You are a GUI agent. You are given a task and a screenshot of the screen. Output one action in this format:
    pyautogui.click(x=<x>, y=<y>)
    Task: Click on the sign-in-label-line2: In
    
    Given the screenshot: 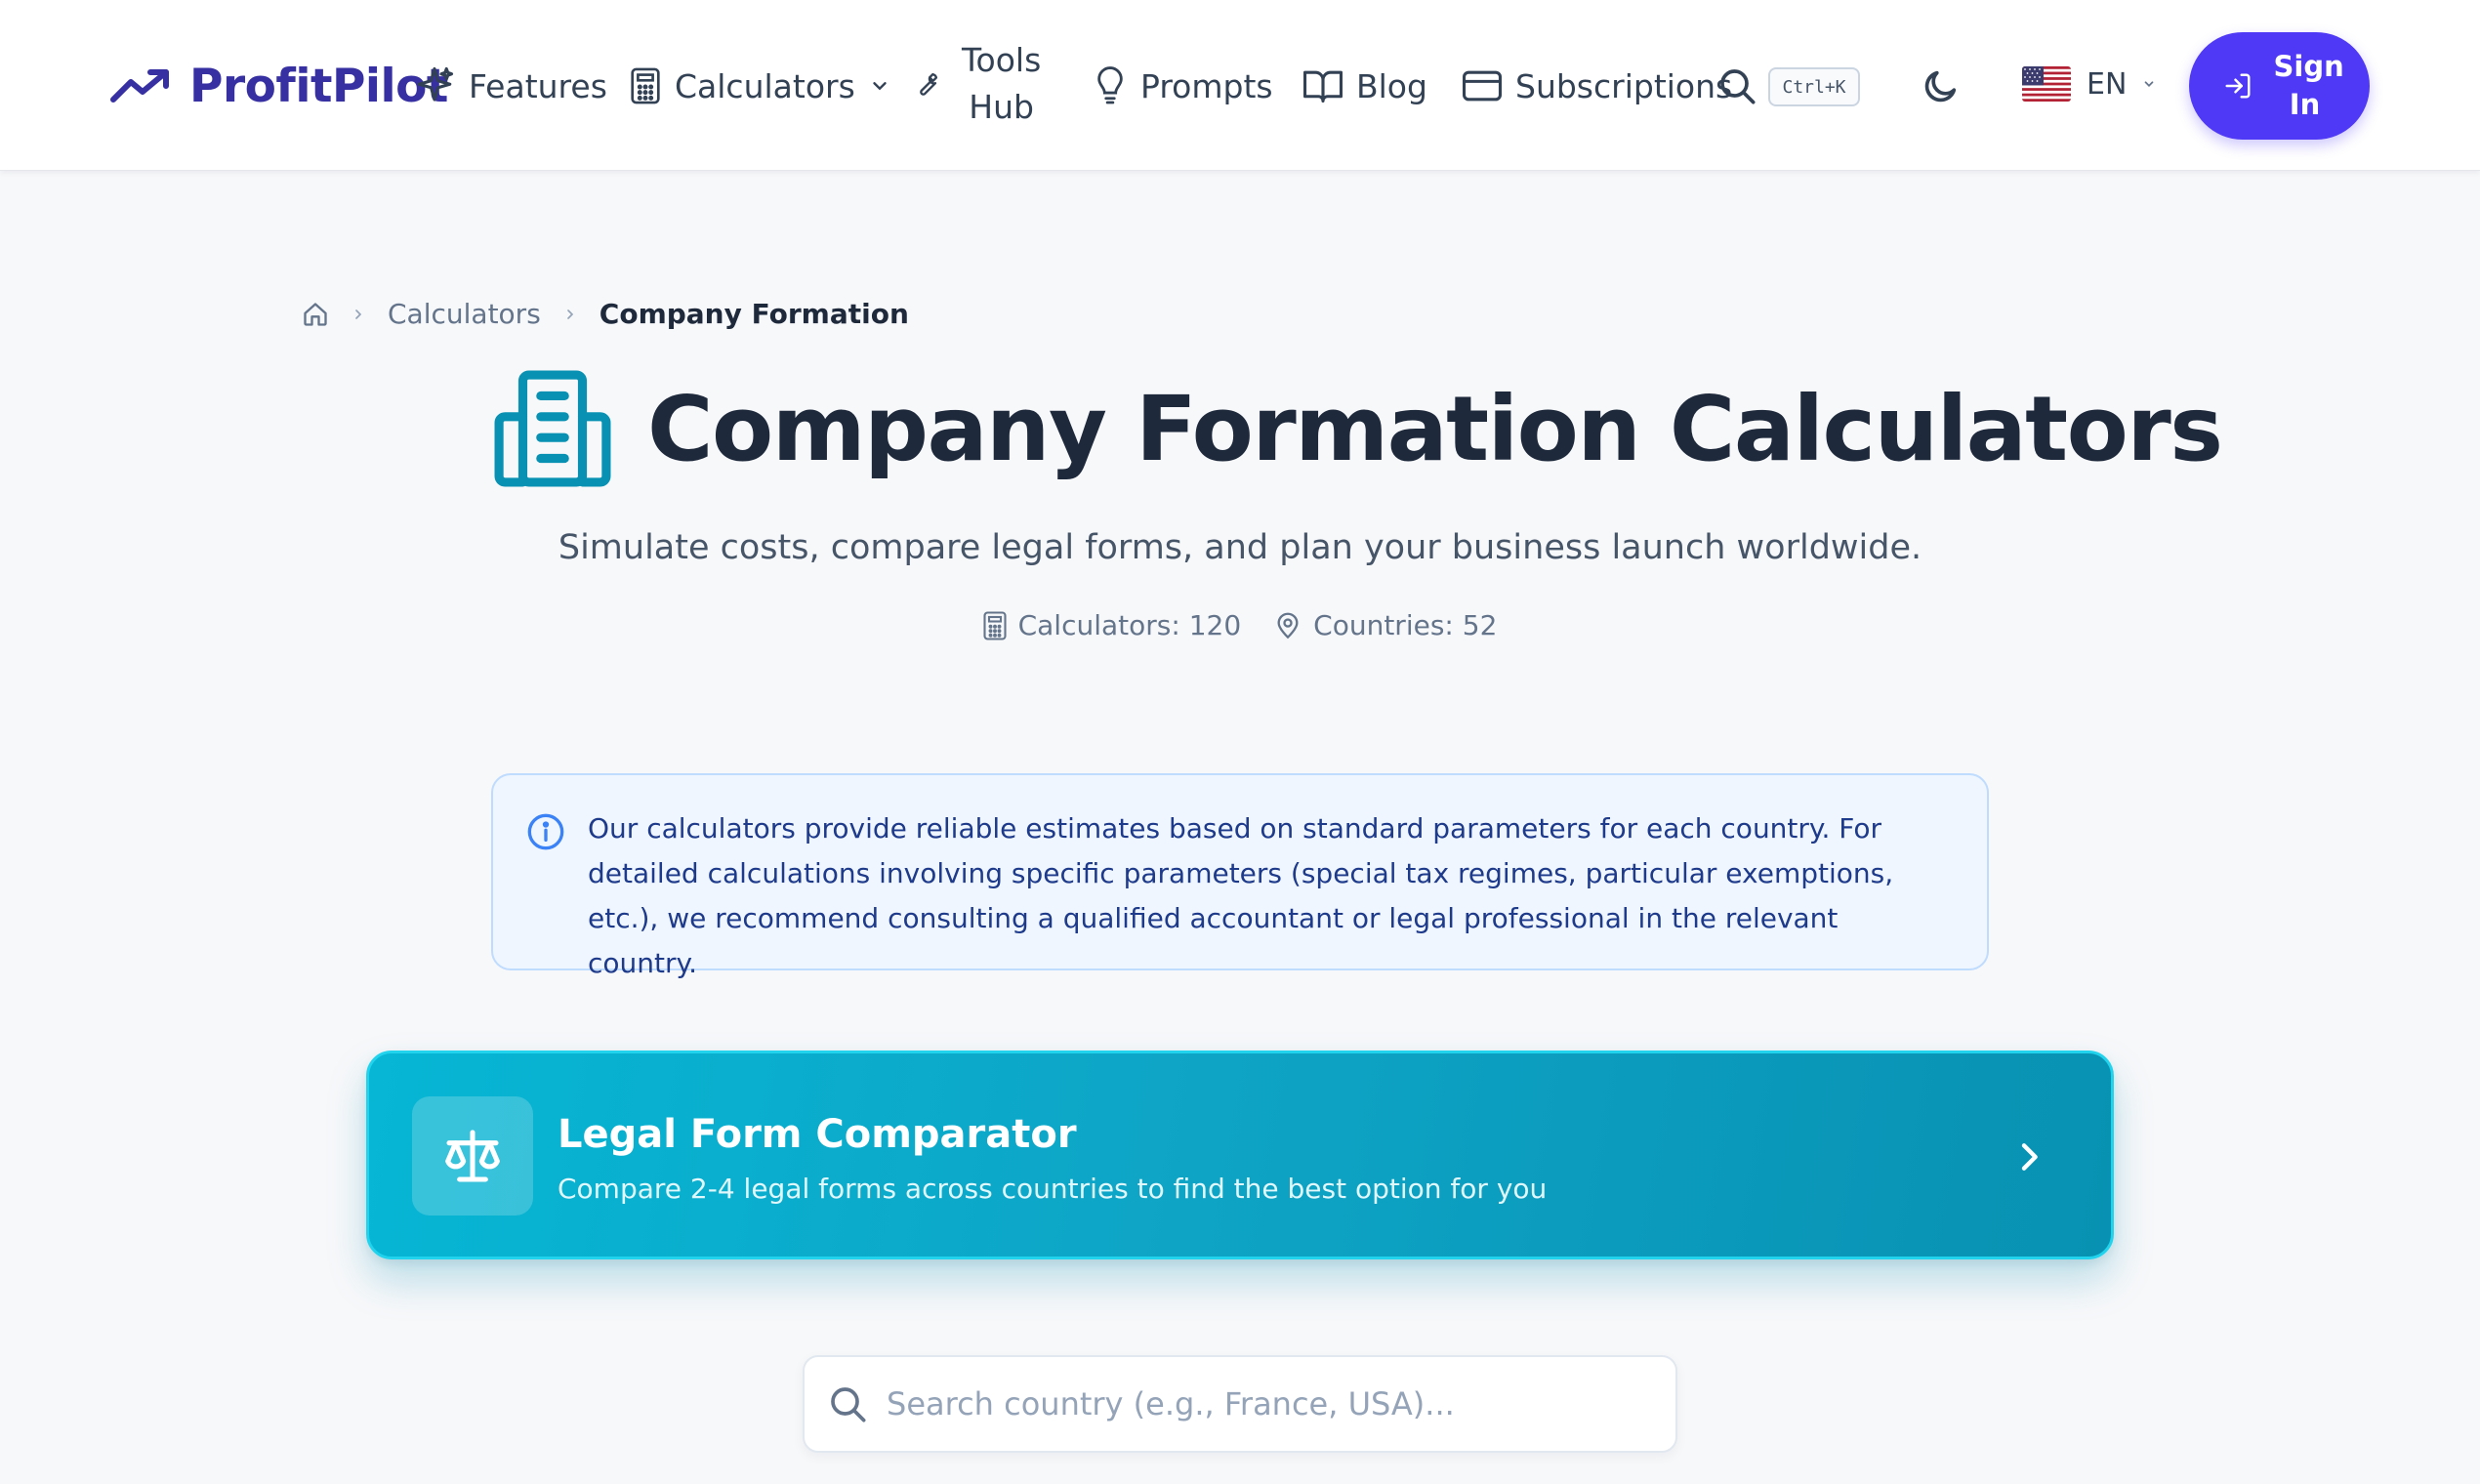 What is the action you would take?
    pyautogui.click(x=2305, y=105)
    